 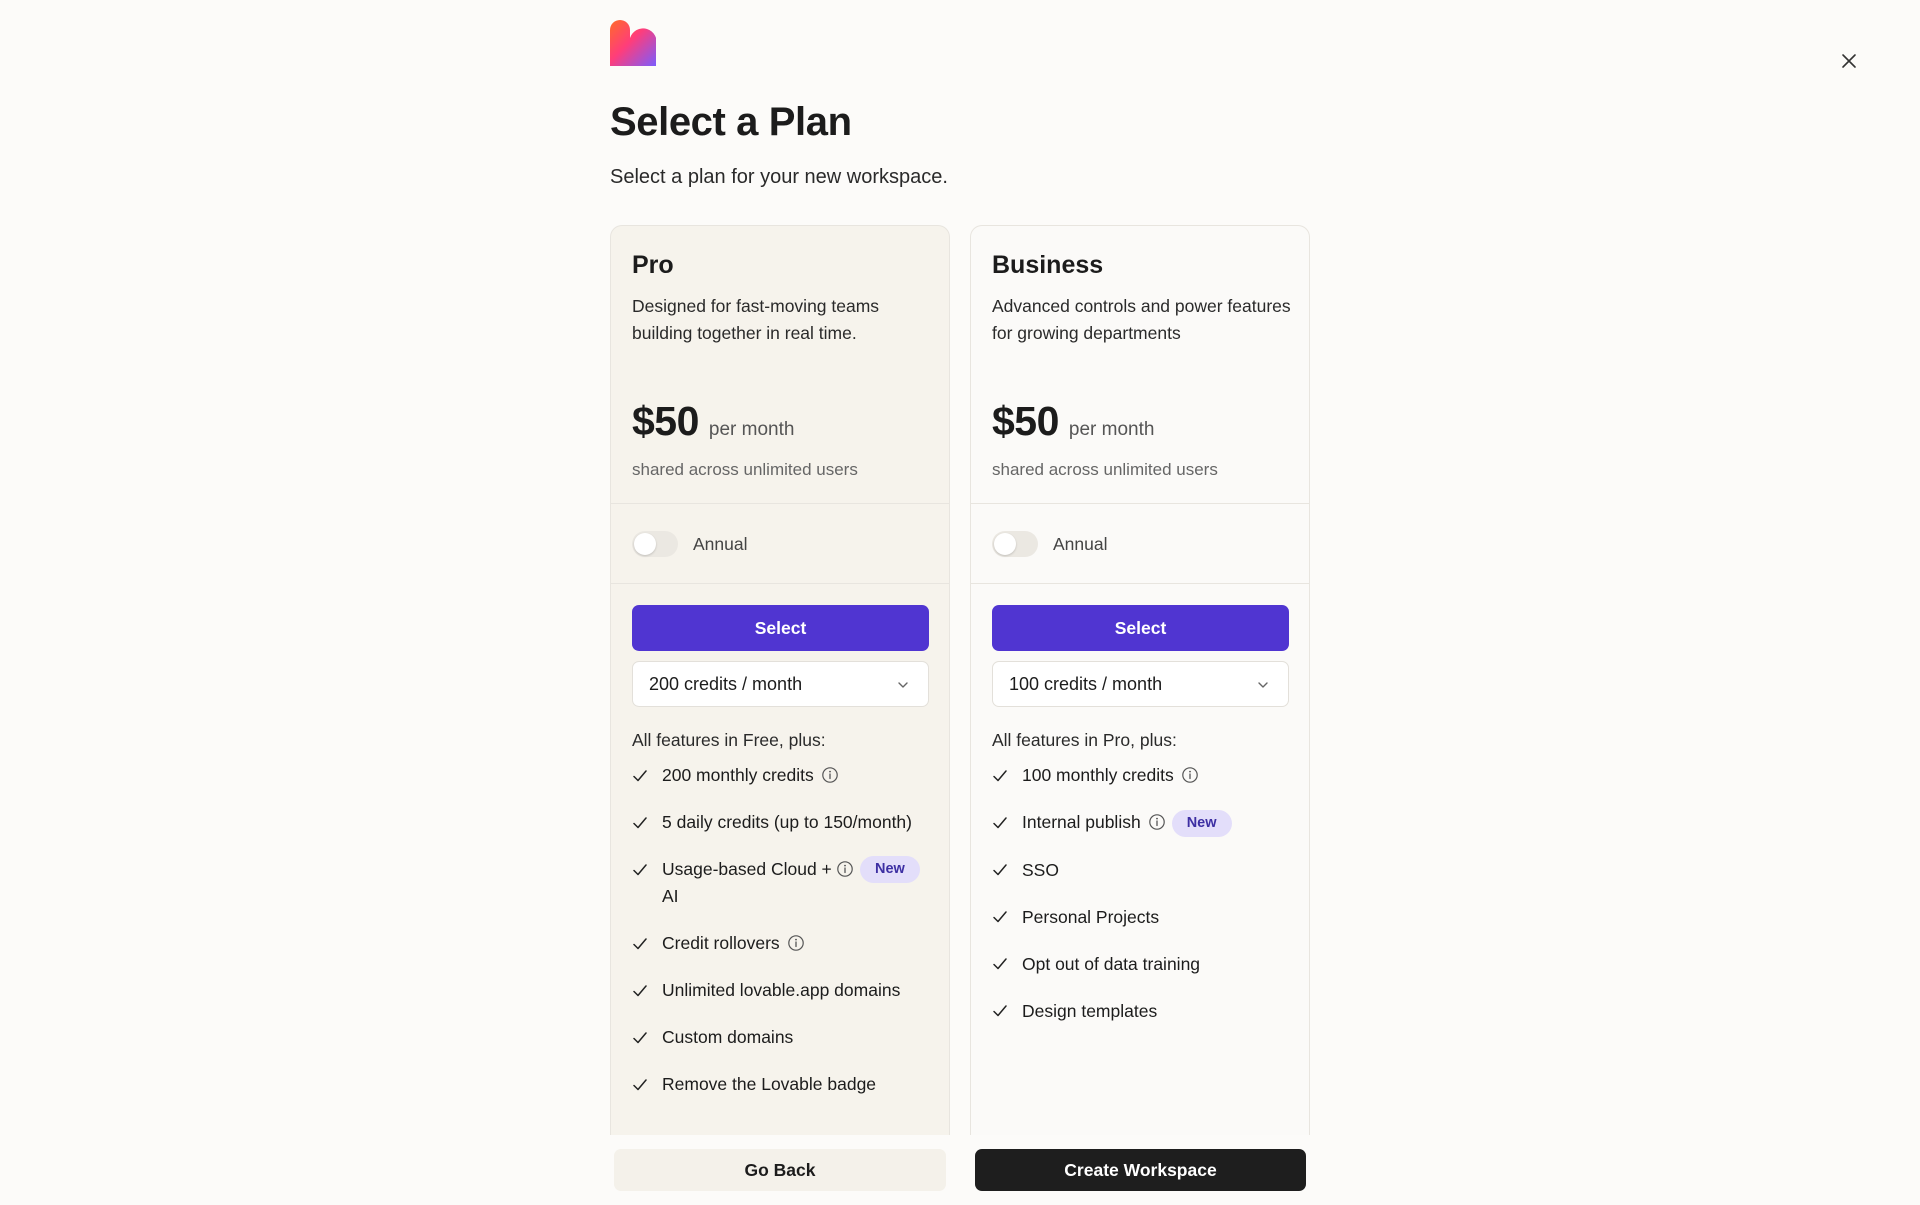 I want to click on feature-text: 5 daily credits (up to 150/month), so click(x=787, y=822).